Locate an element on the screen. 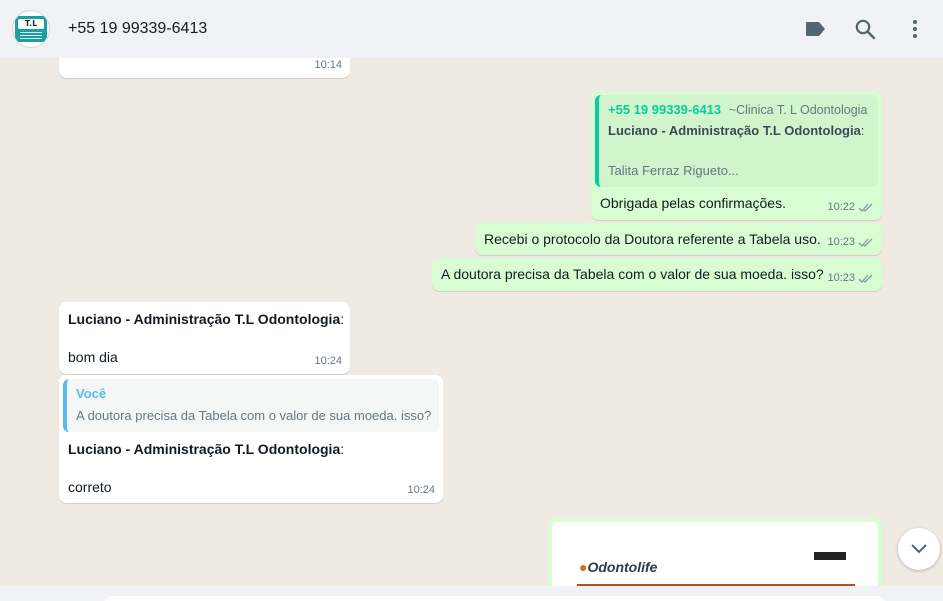  chevron-down-icon is located at coordinates (919, 549).